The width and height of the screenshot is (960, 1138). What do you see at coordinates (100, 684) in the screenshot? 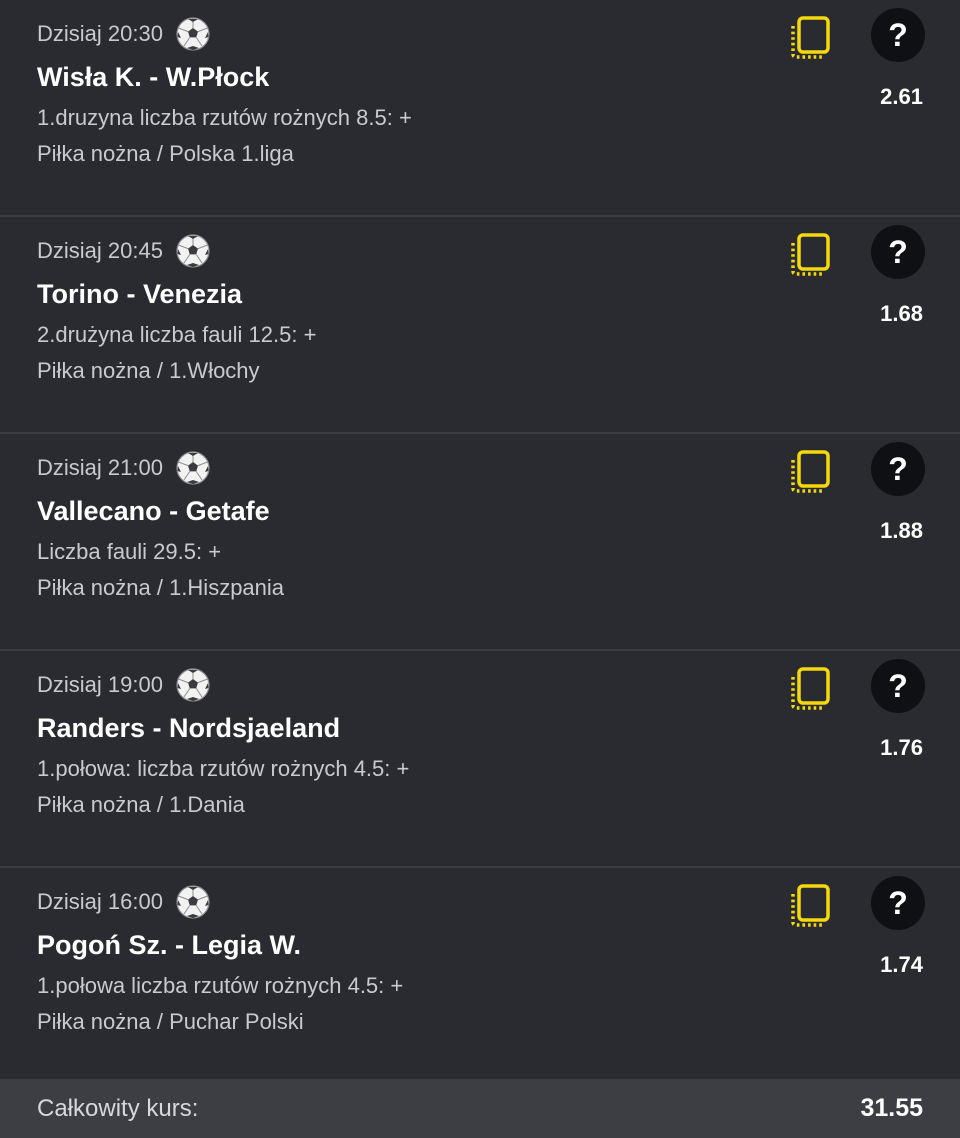
I see `bet-time: Dzisiaj 19:00` at bounding box center [100, 684].